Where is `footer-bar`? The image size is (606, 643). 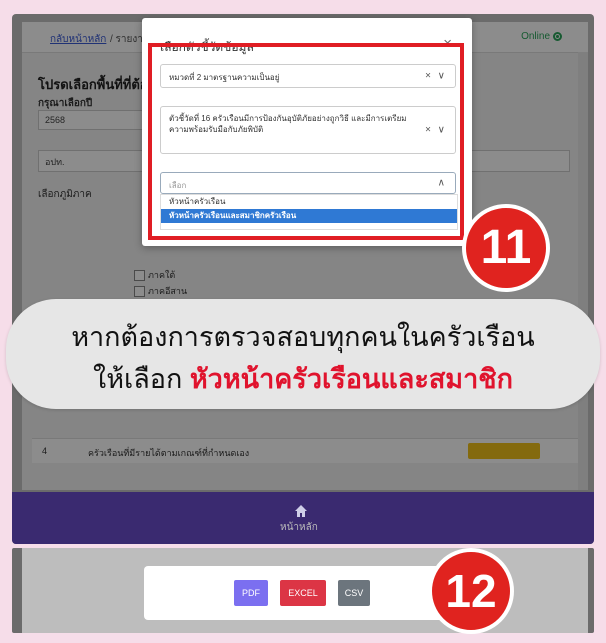
footer-bar is located at coordinates (303, 518).